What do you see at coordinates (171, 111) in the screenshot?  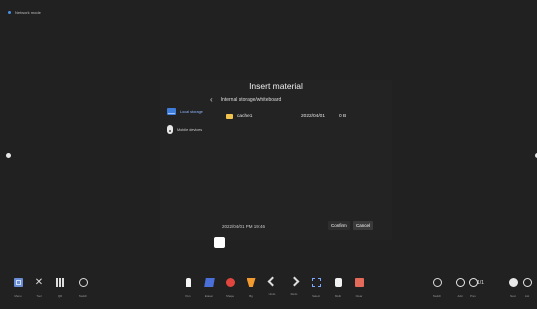 I see `folder-storage-icon` at bounding box center [171, 111].